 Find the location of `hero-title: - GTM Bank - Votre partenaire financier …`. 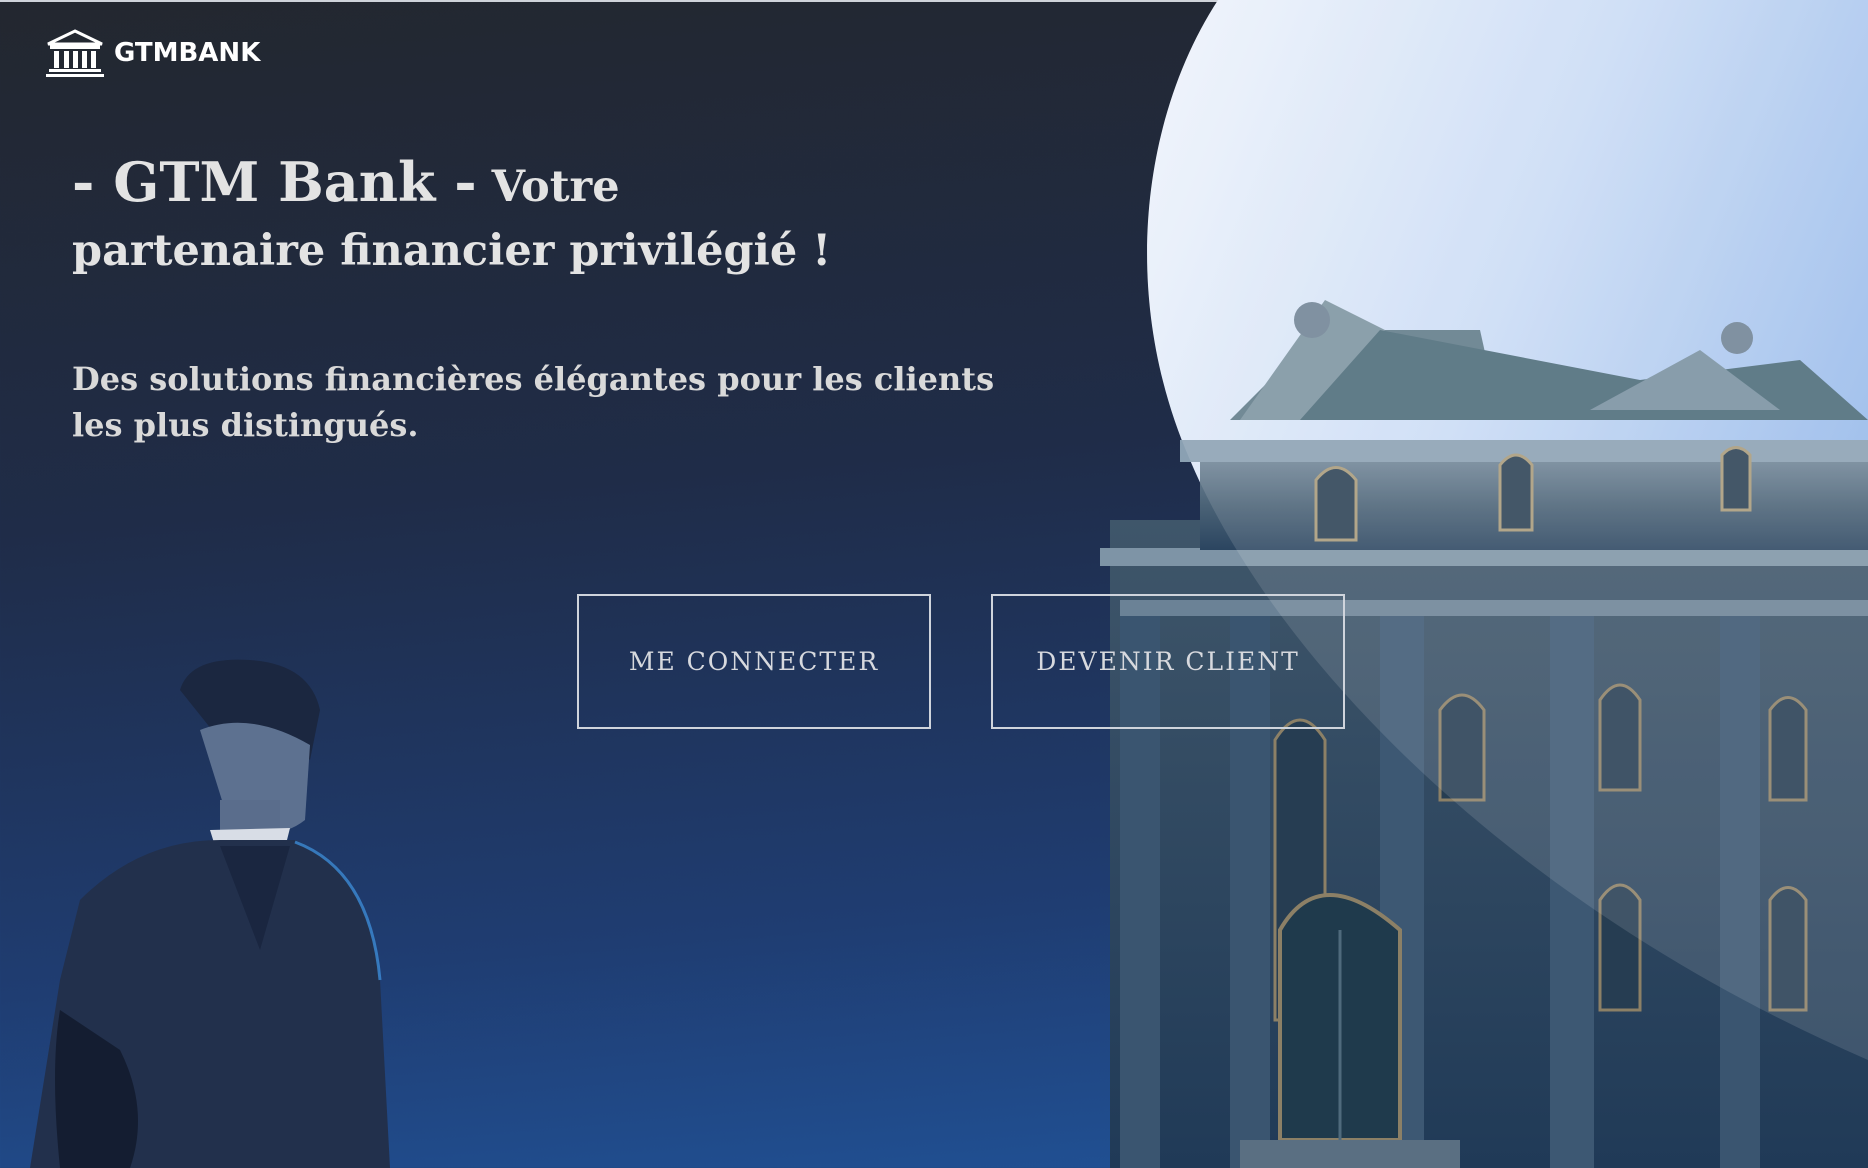

hero-title: - GTM Bank - Votre partenaire financier … is located at coordinates (472, 216).